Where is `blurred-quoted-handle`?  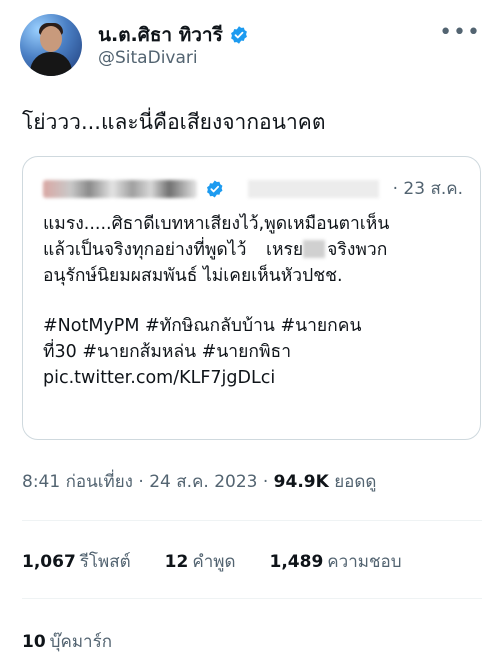 blurred-quoted-handle is located at coordinates (313, 188).